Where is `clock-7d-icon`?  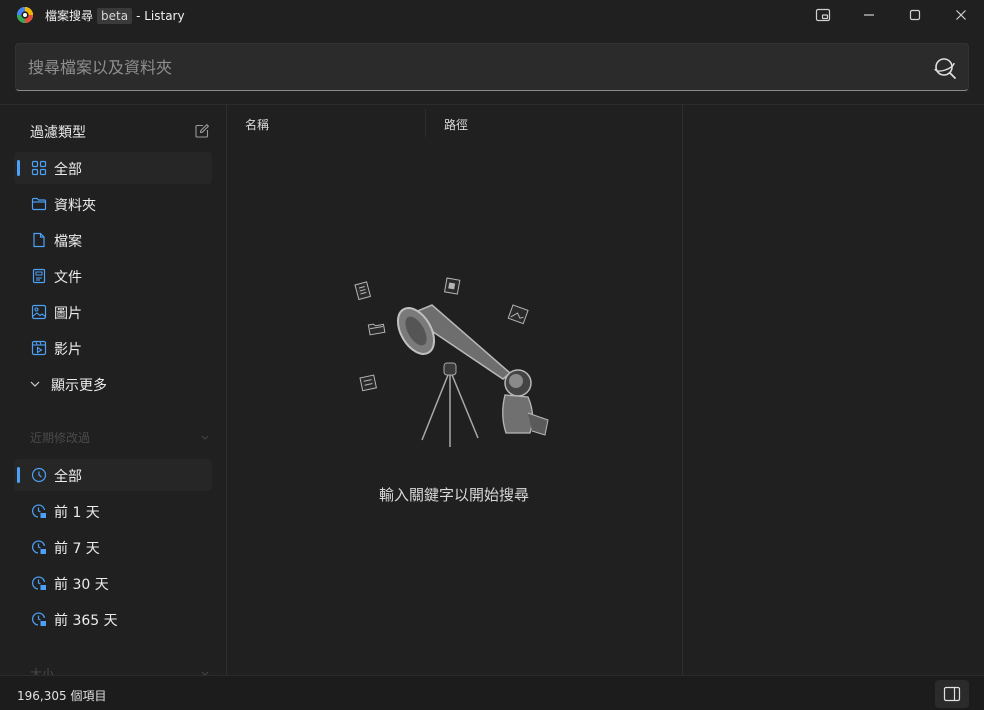 clock-7d-icon is located at coordinates (39, 547).